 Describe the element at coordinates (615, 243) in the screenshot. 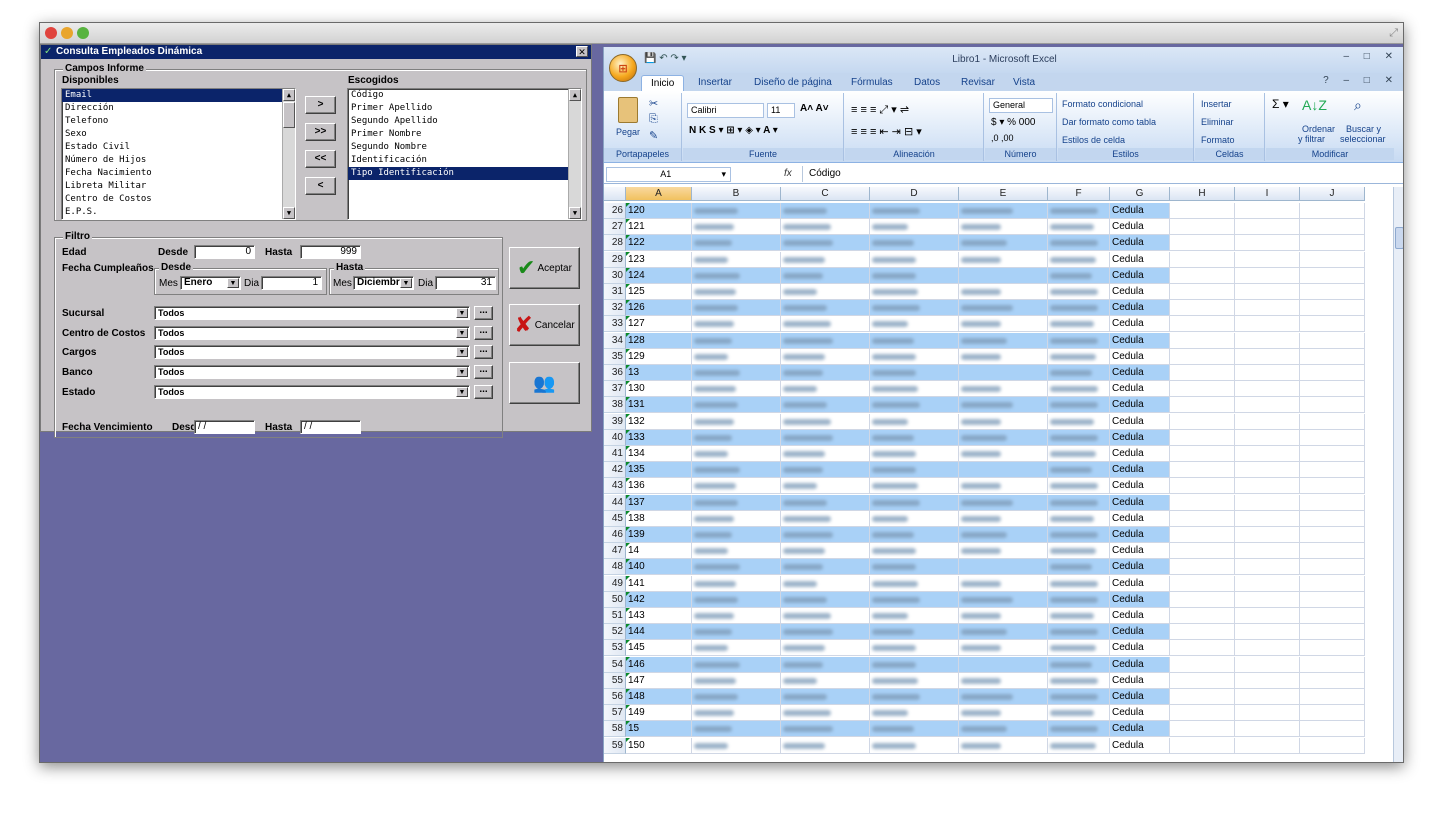

I see `row-header: 28` at that location.